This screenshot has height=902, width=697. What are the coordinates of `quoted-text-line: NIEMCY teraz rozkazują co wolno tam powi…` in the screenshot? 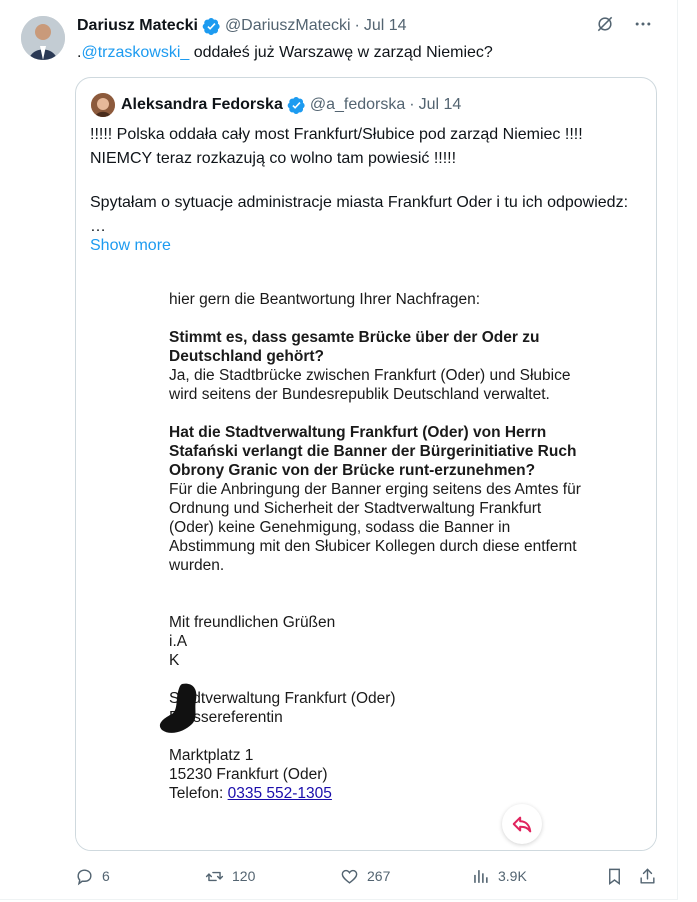 It's located at (273, 158).